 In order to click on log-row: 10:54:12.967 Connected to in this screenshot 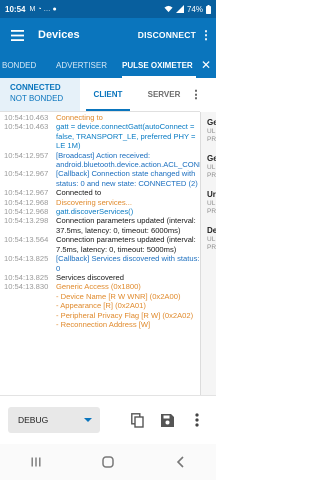, I will do `click(100, 192)`.